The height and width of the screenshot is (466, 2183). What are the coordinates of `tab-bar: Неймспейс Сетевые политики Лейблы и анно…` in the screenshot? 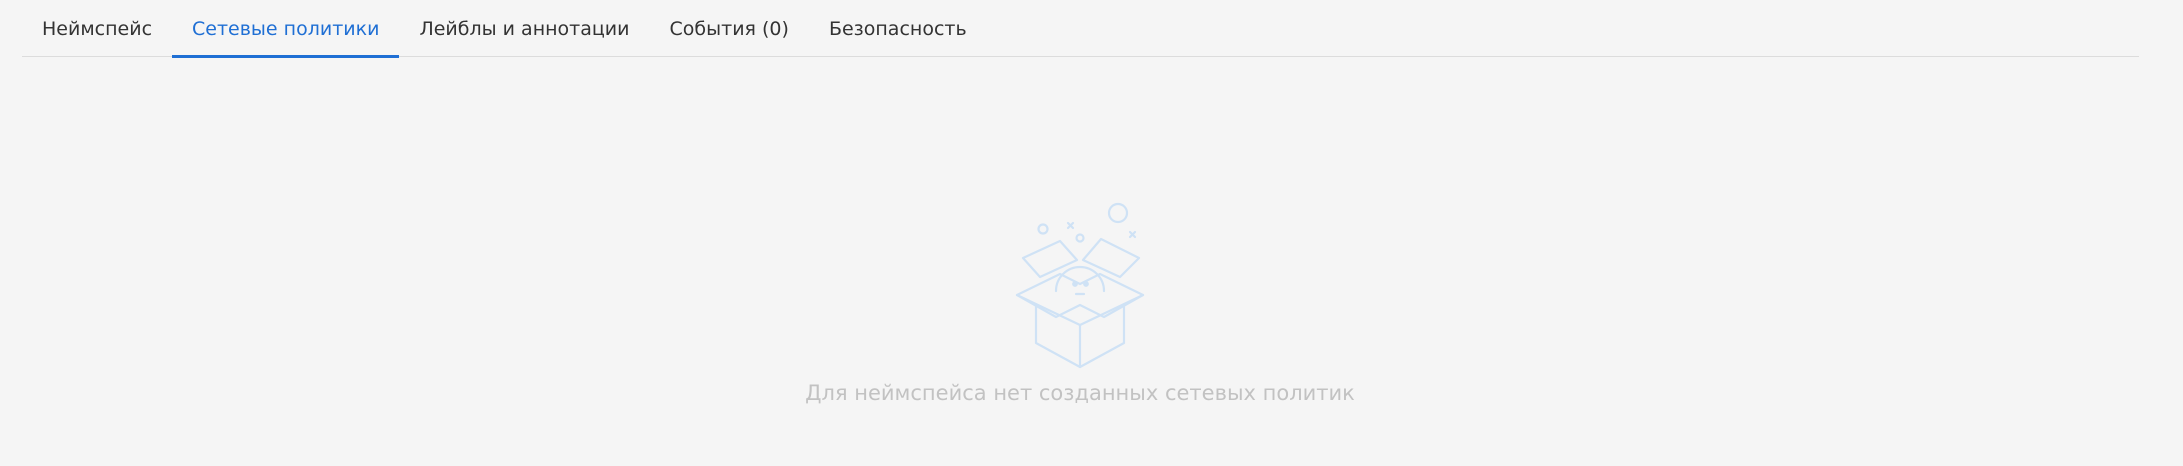 It's located at (1080, 29).